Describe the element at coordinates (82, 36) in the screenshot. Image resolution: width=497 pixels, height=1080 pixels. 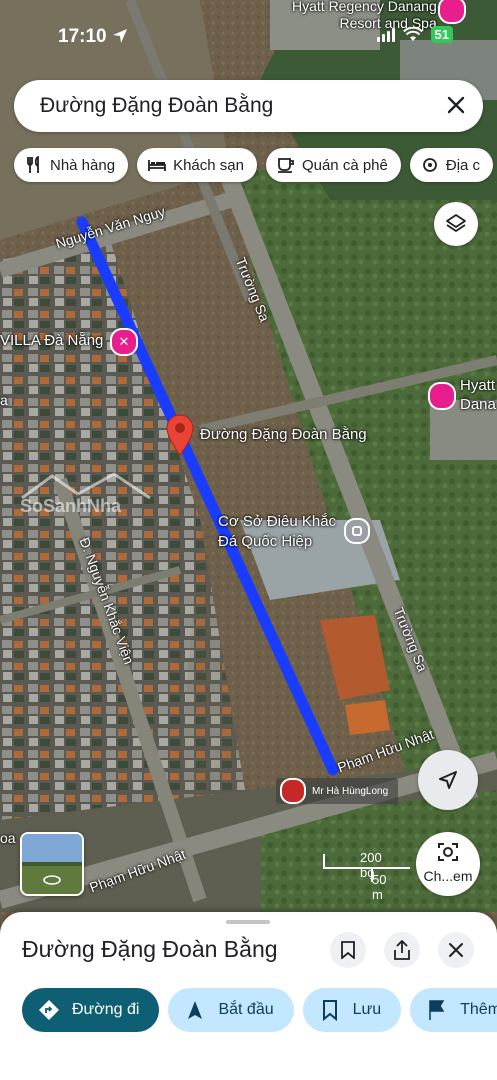
I see `status-time: 17:10` at that location.